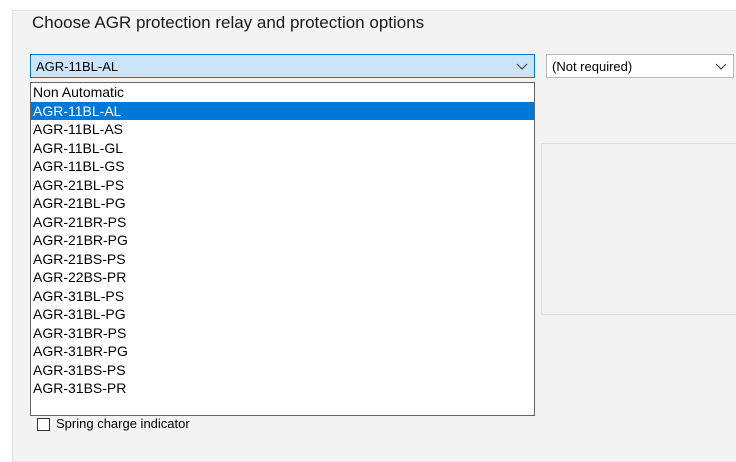 This screenshot has width=736, height=462. What do you see at coordinates (282, 203) in the screenshot?
I see `relay-list-item: AGR-21BL-PG` at bounding box center [282, 203].